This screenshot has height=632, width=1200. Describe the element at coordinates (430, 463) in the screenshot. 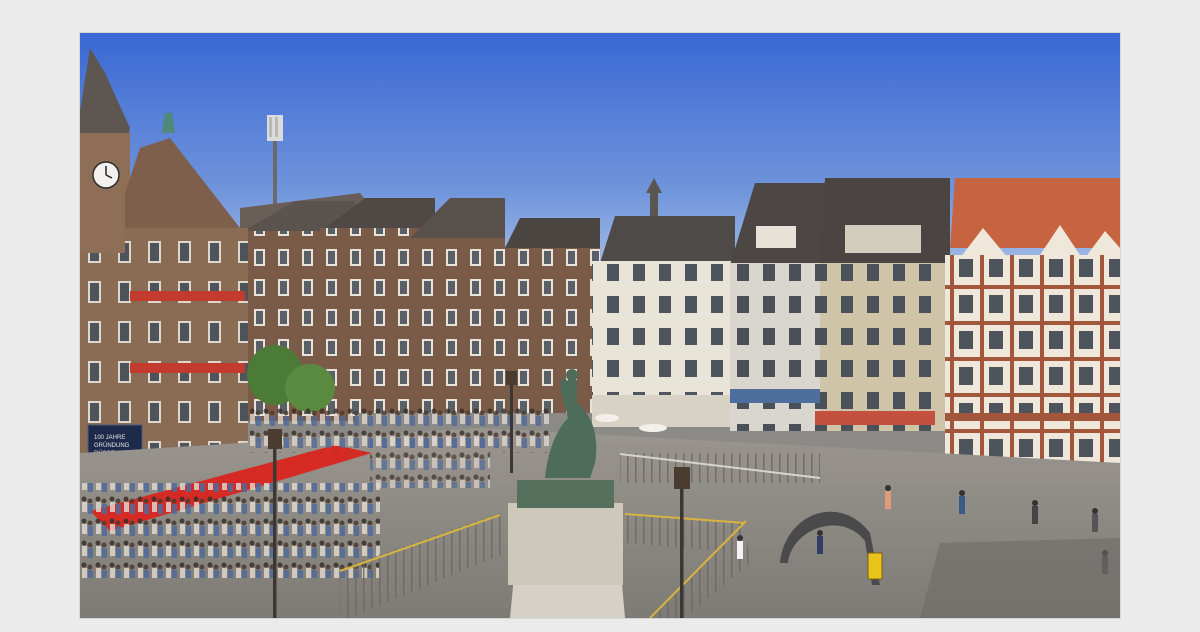

I see `crowd-center` at that location.